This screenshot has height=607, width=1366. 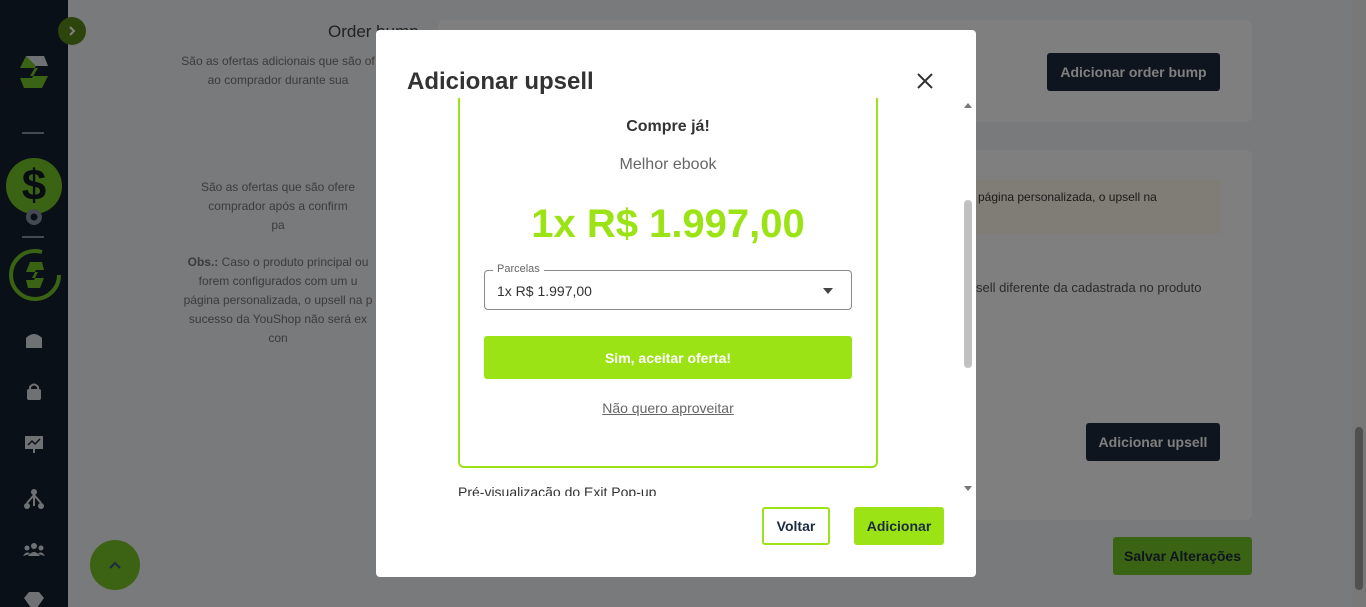 I want to click on modal-title: Adicionar upsell, so click(x=500, y=81).